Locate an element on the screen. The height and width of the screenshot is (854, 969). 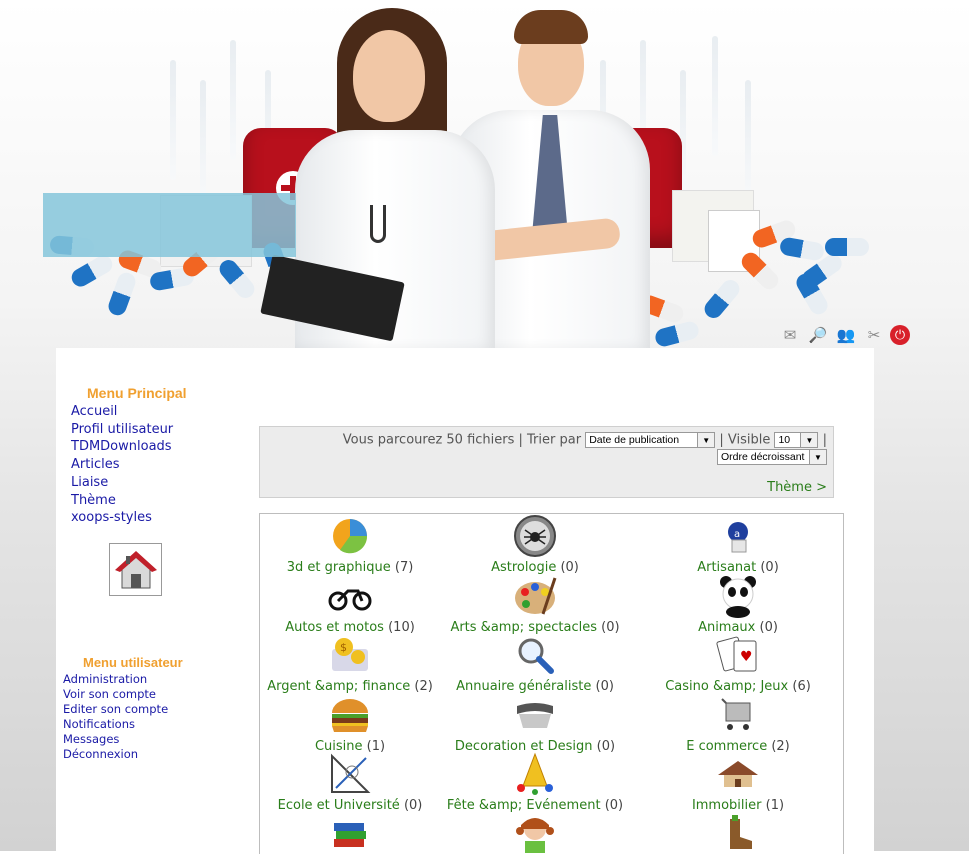
theme-link: Thème > is located at coordinates (797, 487).